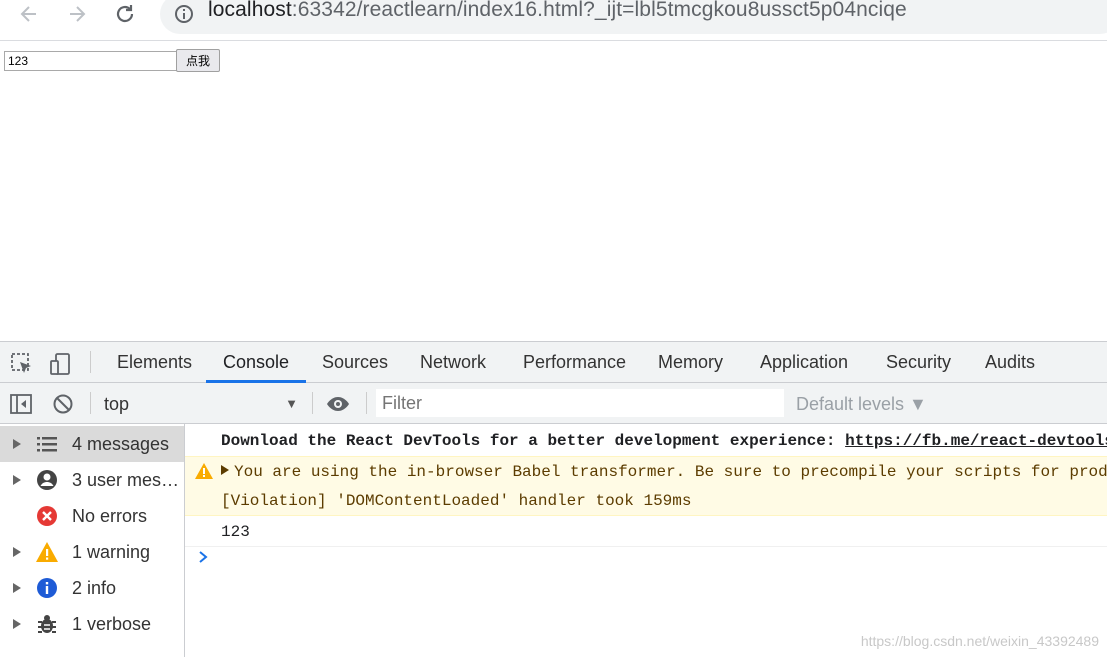 Image resolution: width=1107 pixels, height=657 pixels. I want to click on back-button, so click(29, 14).